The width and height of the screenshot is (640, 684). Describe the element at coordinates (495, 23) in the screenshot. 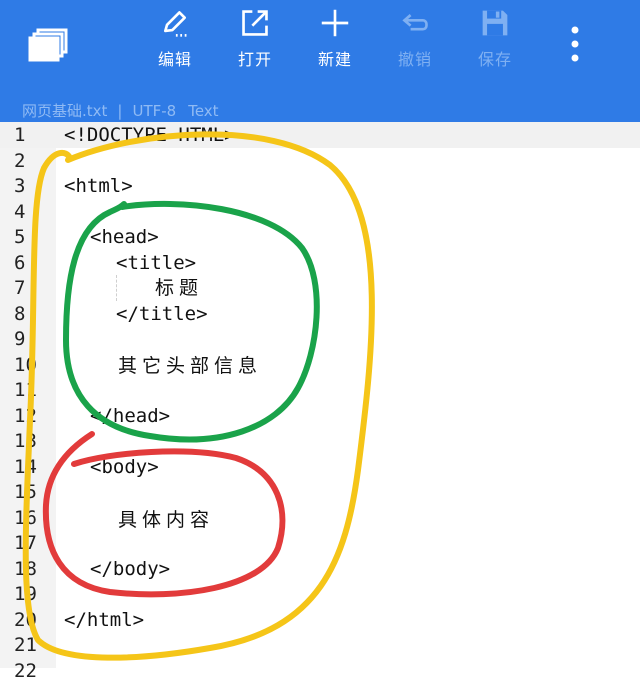

I see `floppy-disk-icon` at that location.